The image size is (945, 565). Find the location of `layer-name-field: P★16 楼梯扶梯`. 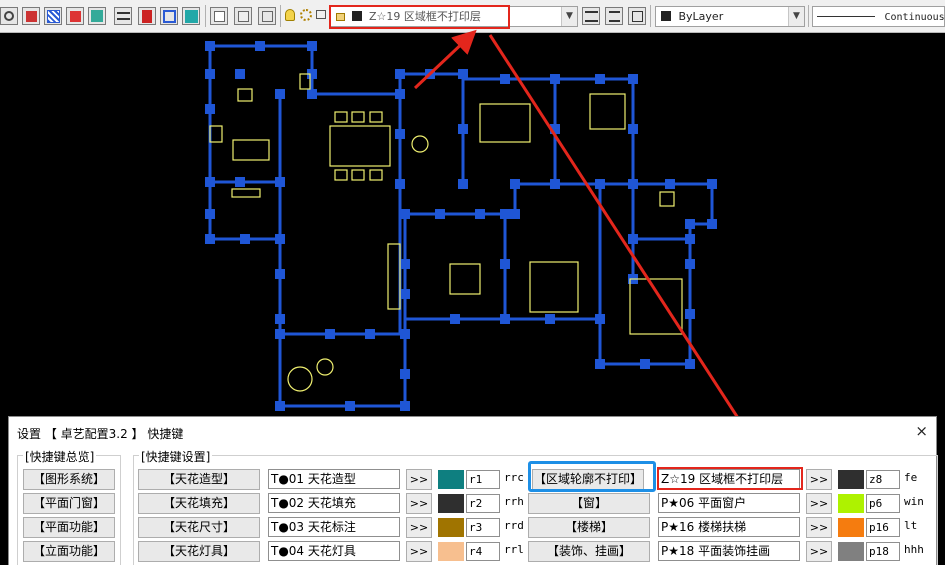

layer-name-field: P★16 楼梯扶梯 is located at coordinates (729, 527).